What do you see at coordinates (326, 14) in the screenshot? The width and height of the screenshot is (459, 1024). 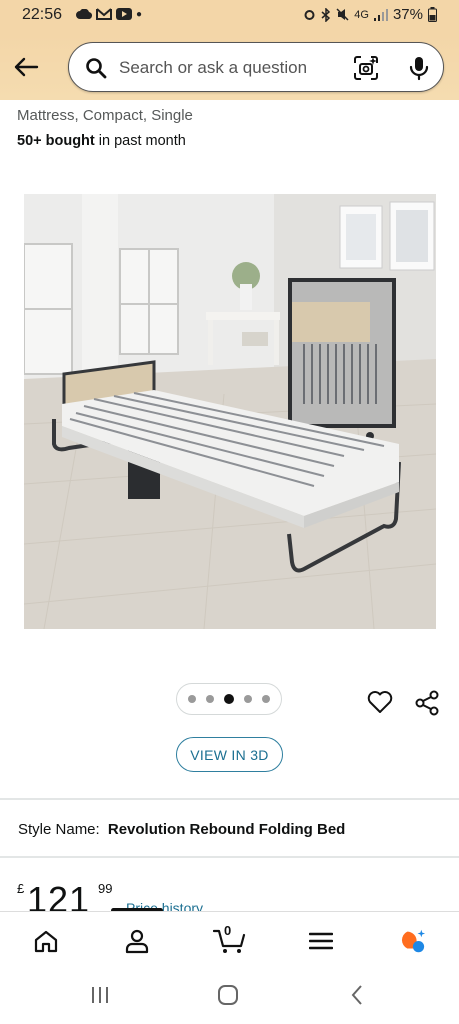 I see `bluetooth-icon` at bounding box center [326, 14].